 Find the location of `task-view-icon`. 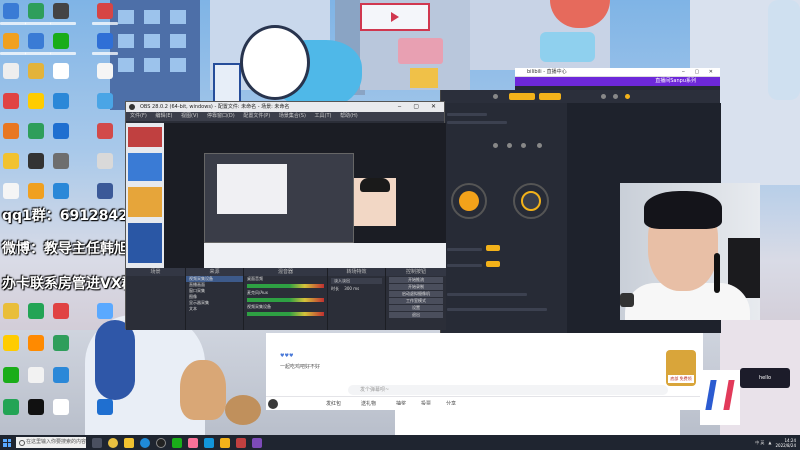

task-view-icon is located at coordinates (97, 442).